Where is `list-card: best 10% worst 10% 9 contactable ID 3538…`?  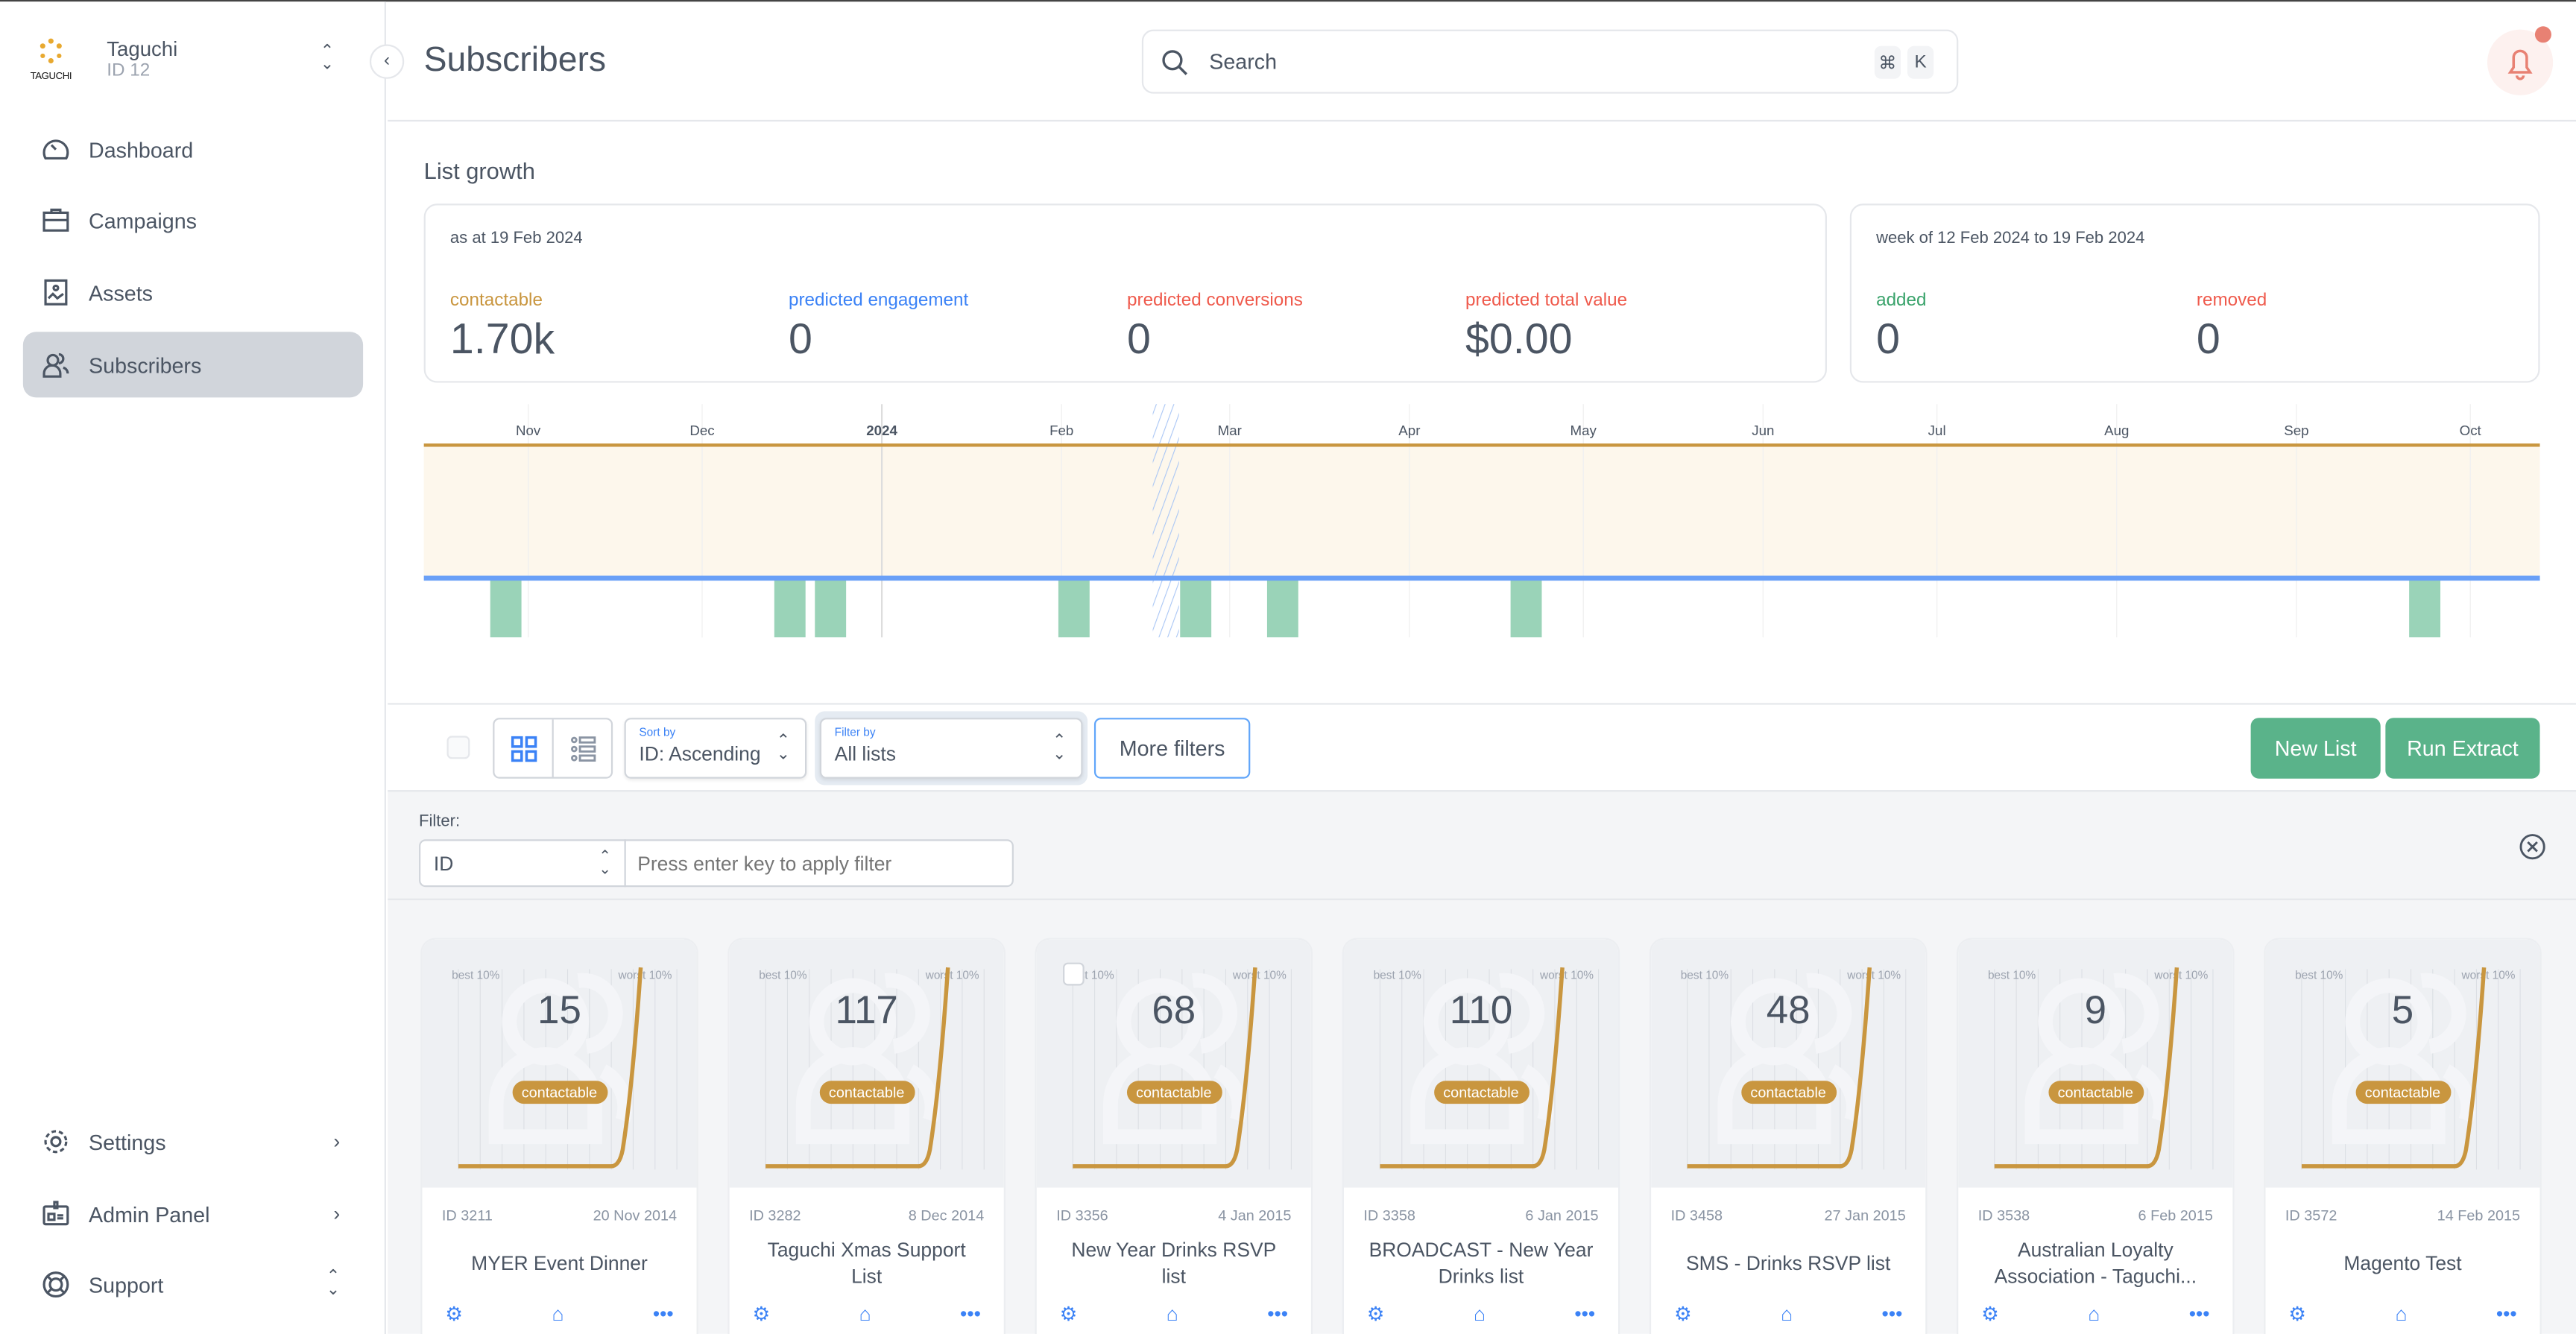
list-card: best 10% worst 10% 9 contactable ID 3538… is located at coordinates (2095, 1137).